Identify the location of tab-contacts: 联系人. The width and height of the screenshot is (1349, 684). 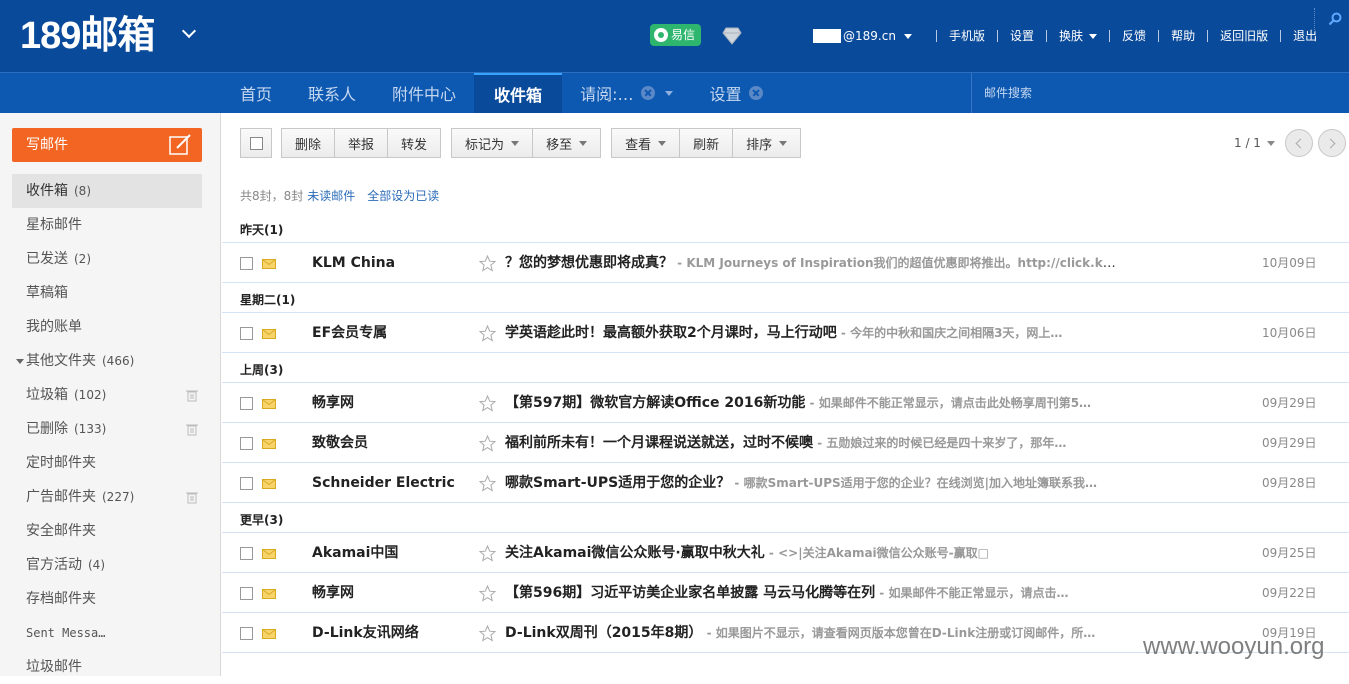
(332, 93).